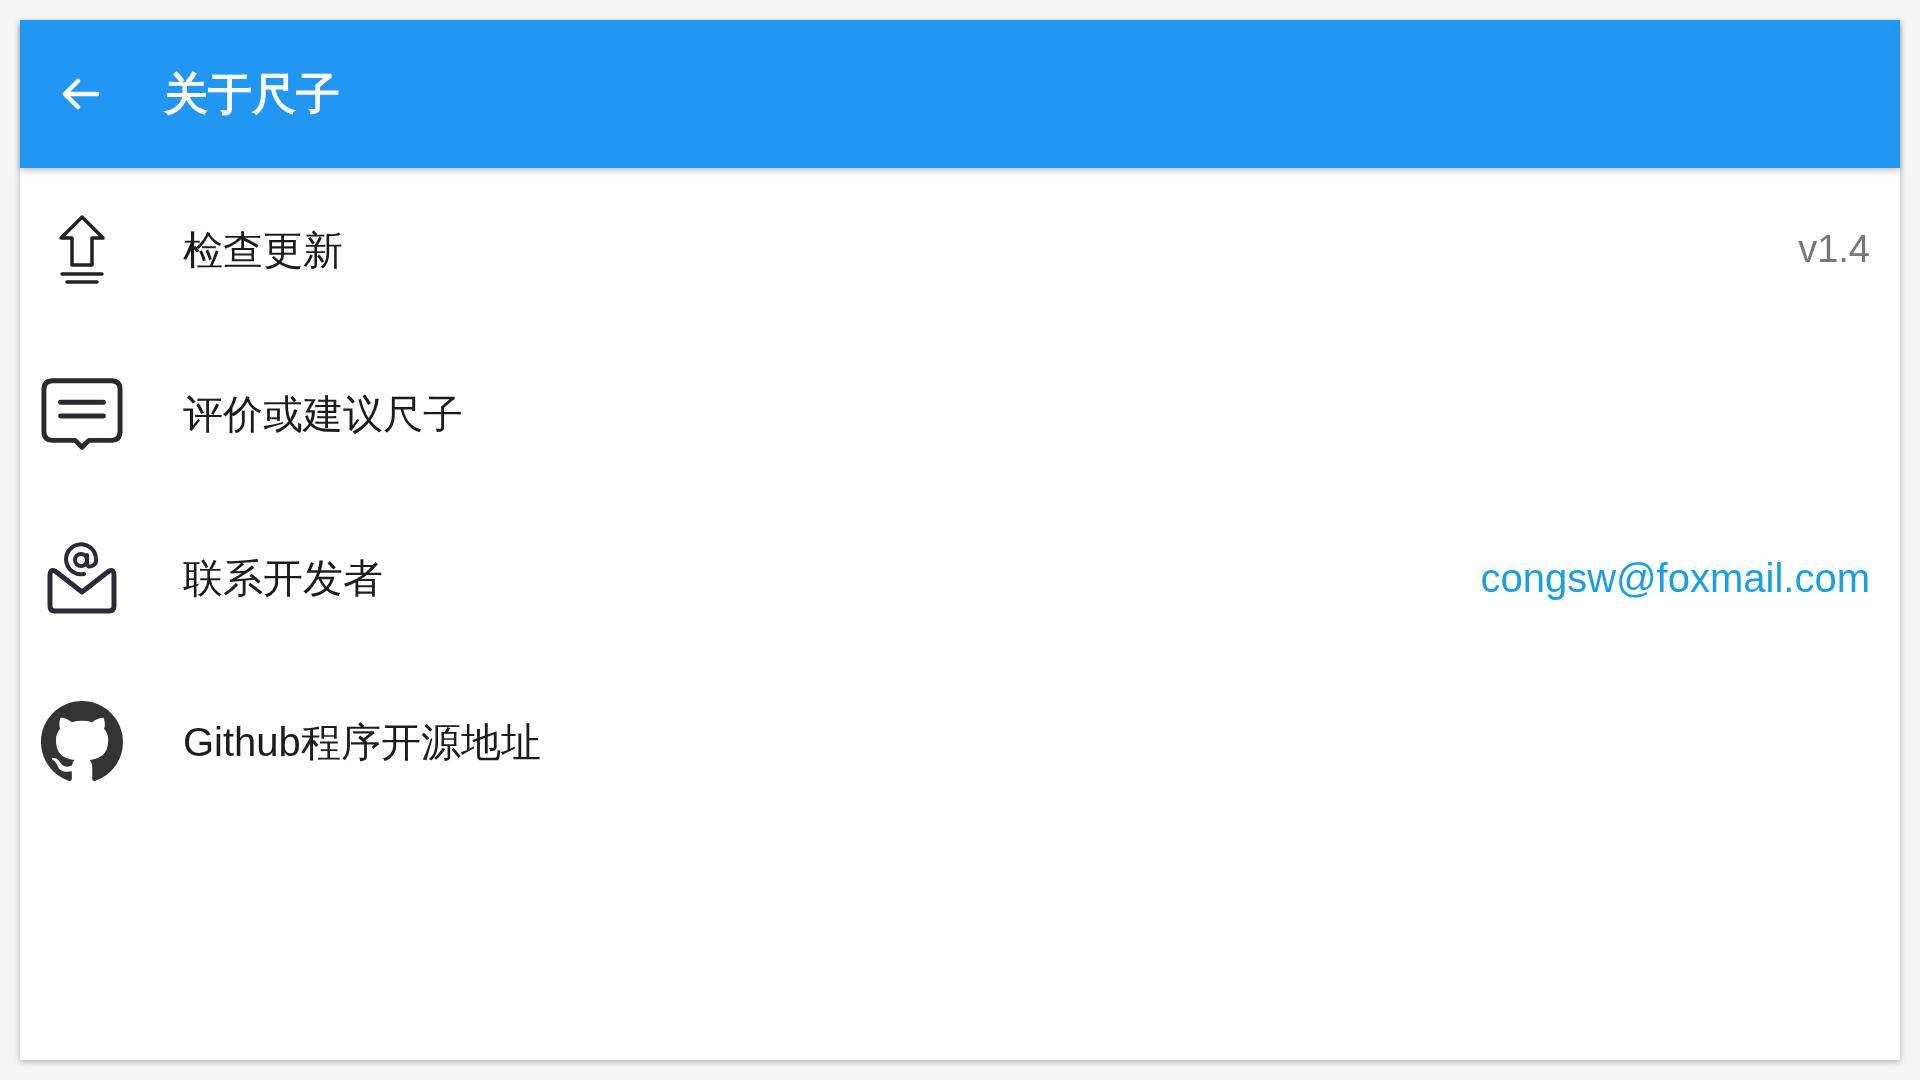 The height and width of the screenshot is (1080, 1920). Describe the element at coordinates (82, 250) in the screenshot. I see `upload-arrow-icon` at that location.